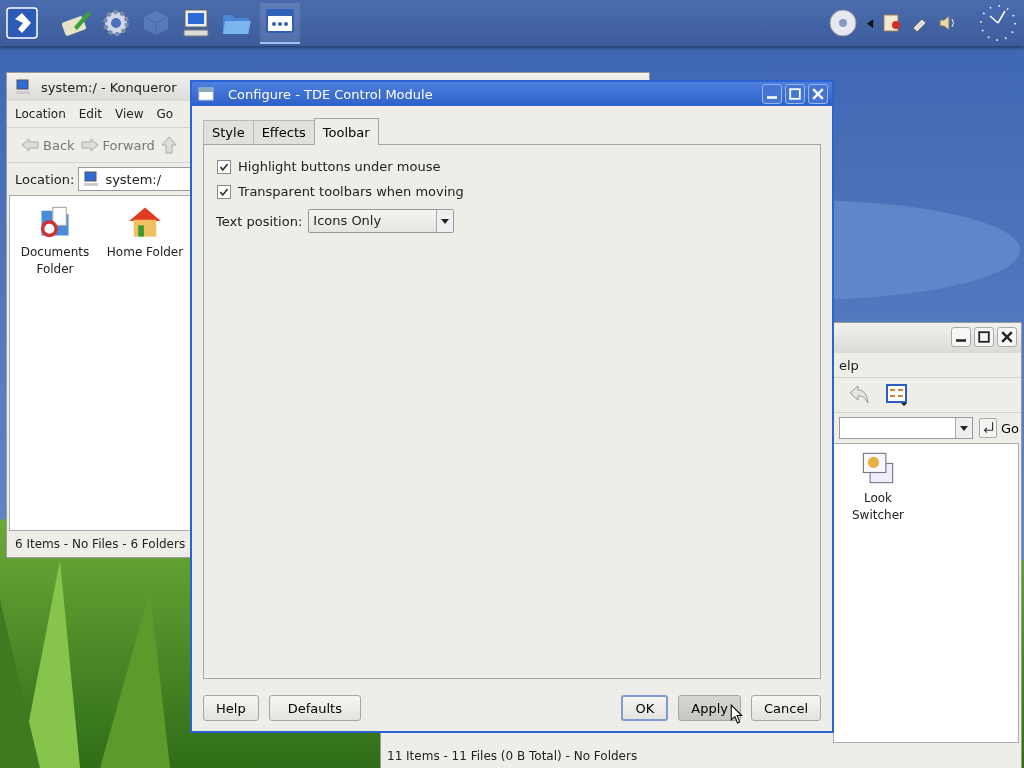 This screenshot has height=768, width=1024. What do you see at coordinates (381, 221) in the screenshot?
I see `text-position-dropdown: Icons Only` at bounding box center [381, 221].